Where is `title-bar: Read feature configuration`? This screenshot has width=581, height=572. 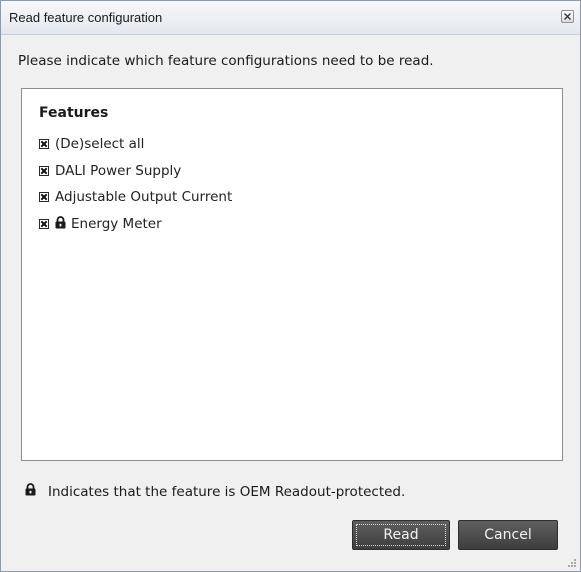 title-bar: Read feature configuration is located at coordinates (290, 18).